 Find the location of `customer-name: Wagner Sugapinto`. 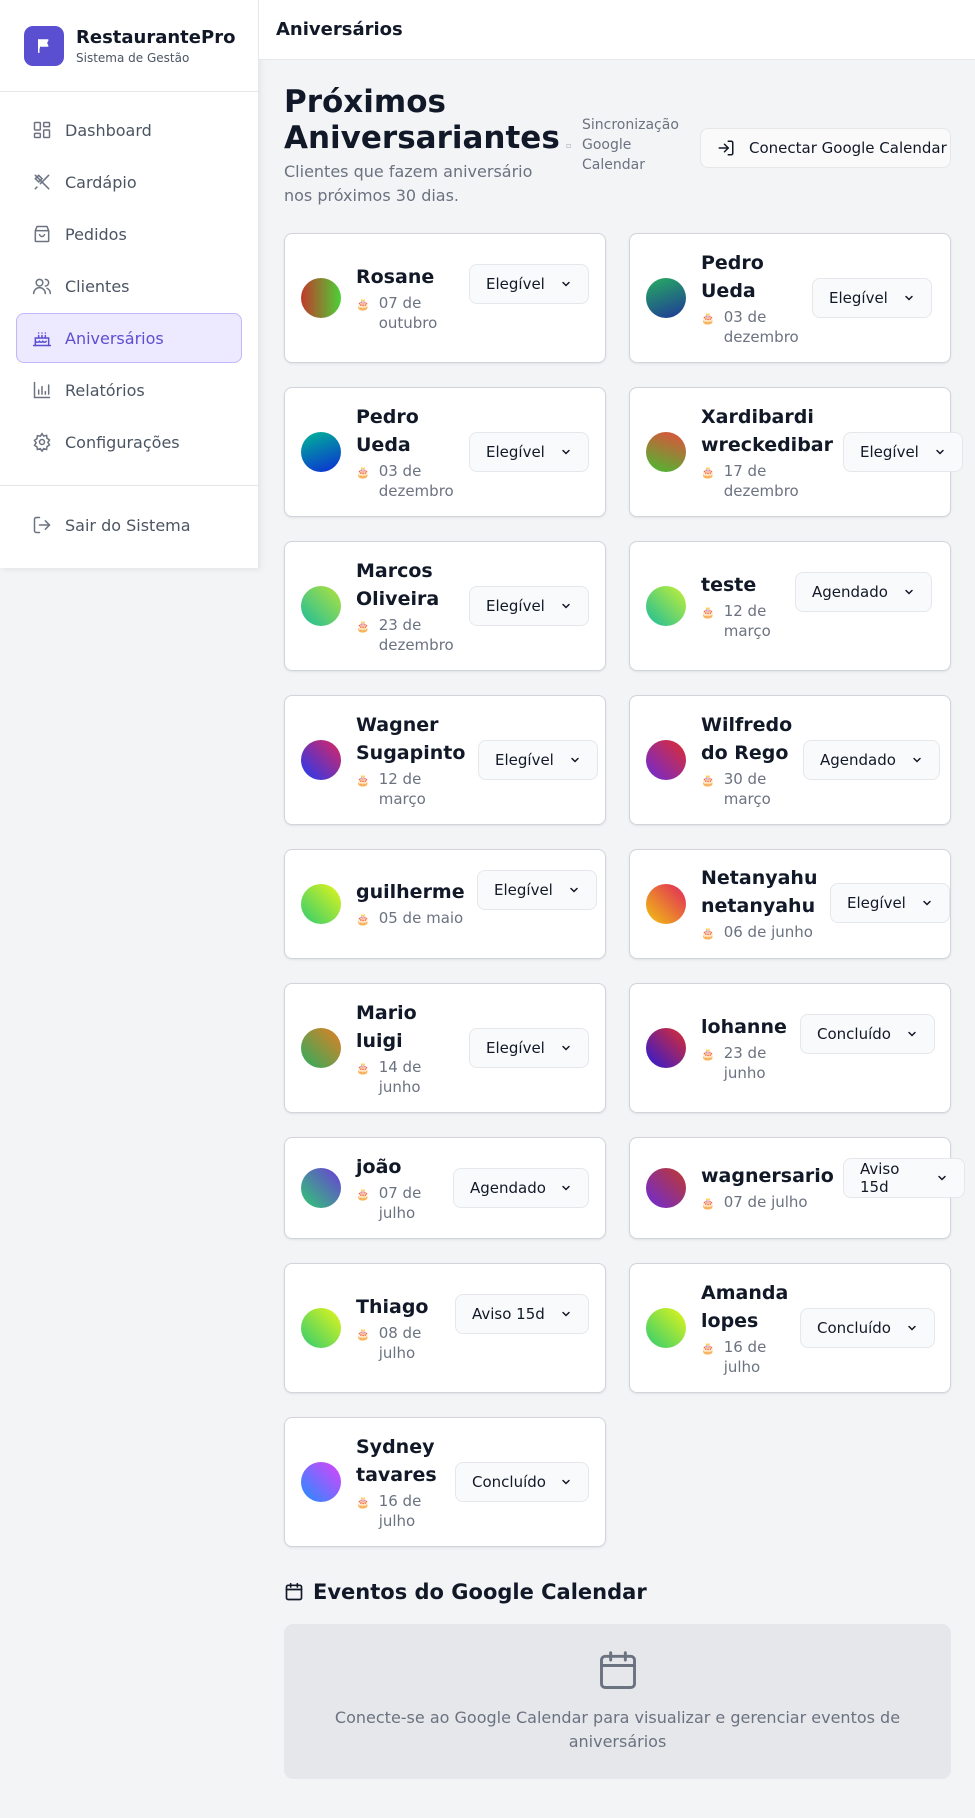

customer-name: Wagner Sugapinto is located at coordinates (411, 739).